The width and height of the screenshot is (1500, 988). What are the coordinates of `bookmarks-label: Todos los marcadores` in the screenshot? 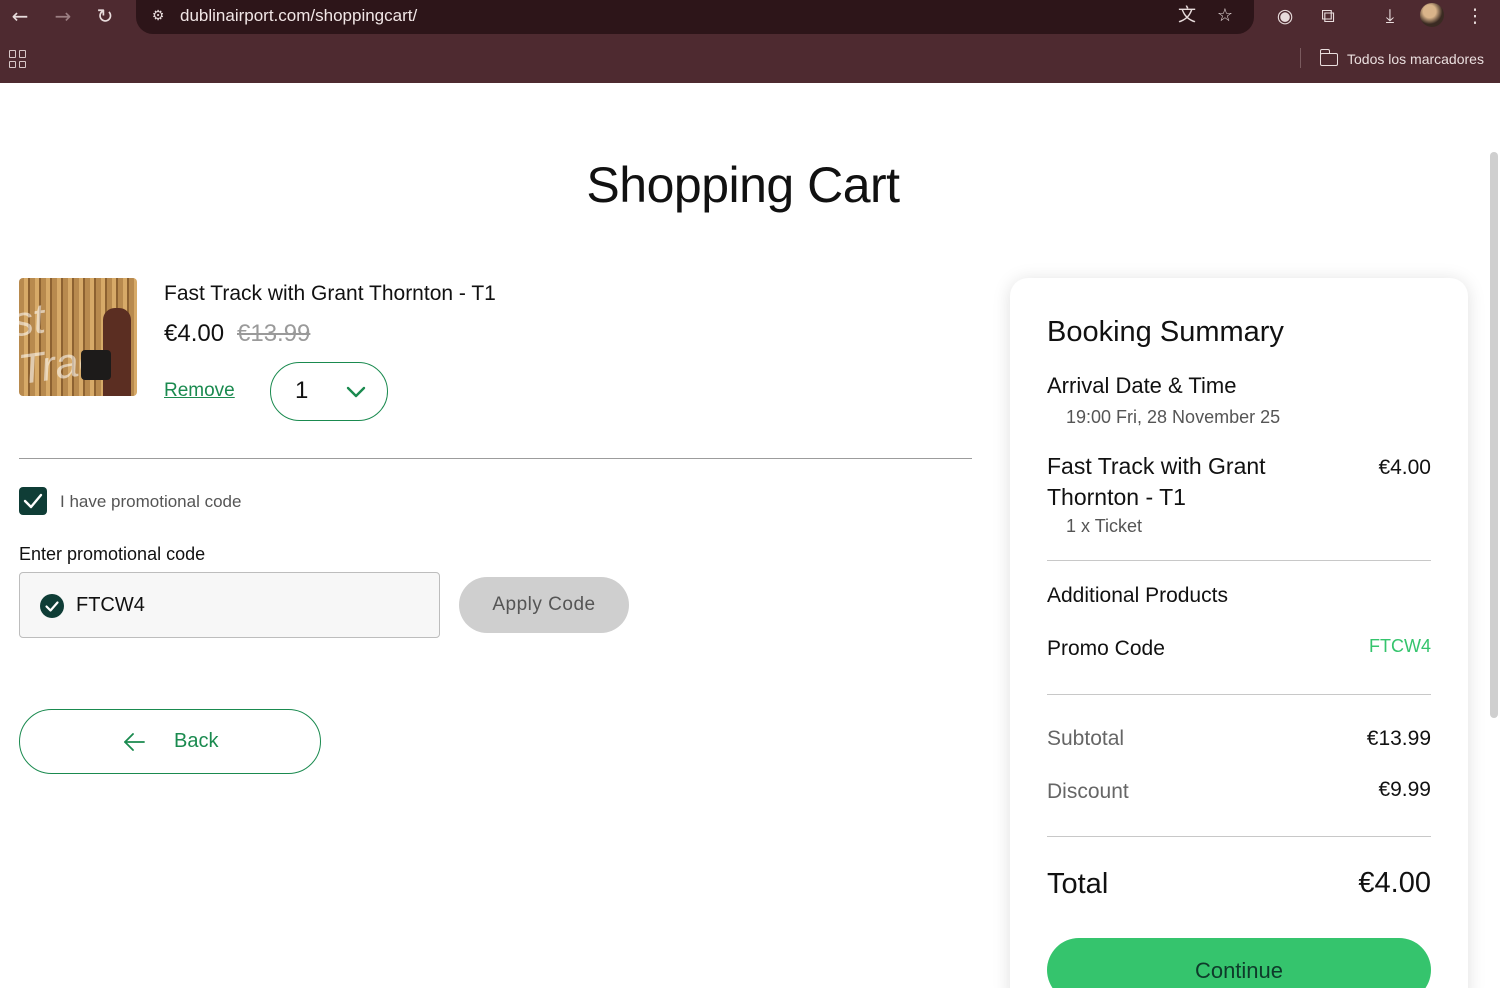 It's located at (1415, 59).